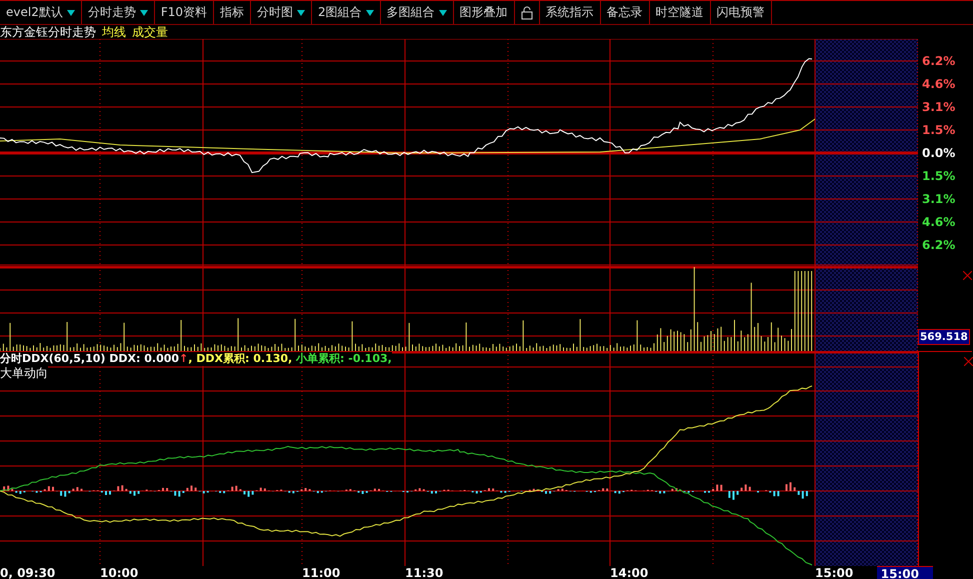 The width and height of the screenshot is (973, 579). Describe the element at coordinates (424, 572) in the screenshot. I see `time-label: 11:30` at that location.